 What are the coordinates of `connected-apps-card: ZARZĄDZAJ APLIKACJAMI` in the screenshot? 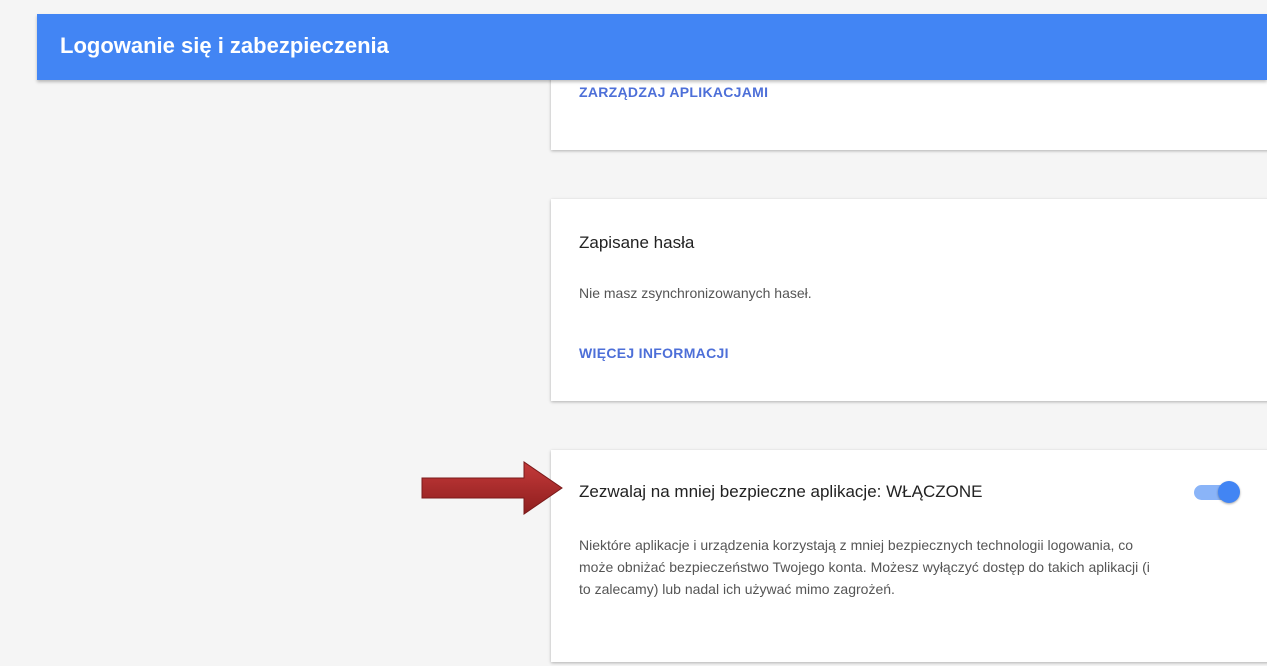 It's located at (909, 110).